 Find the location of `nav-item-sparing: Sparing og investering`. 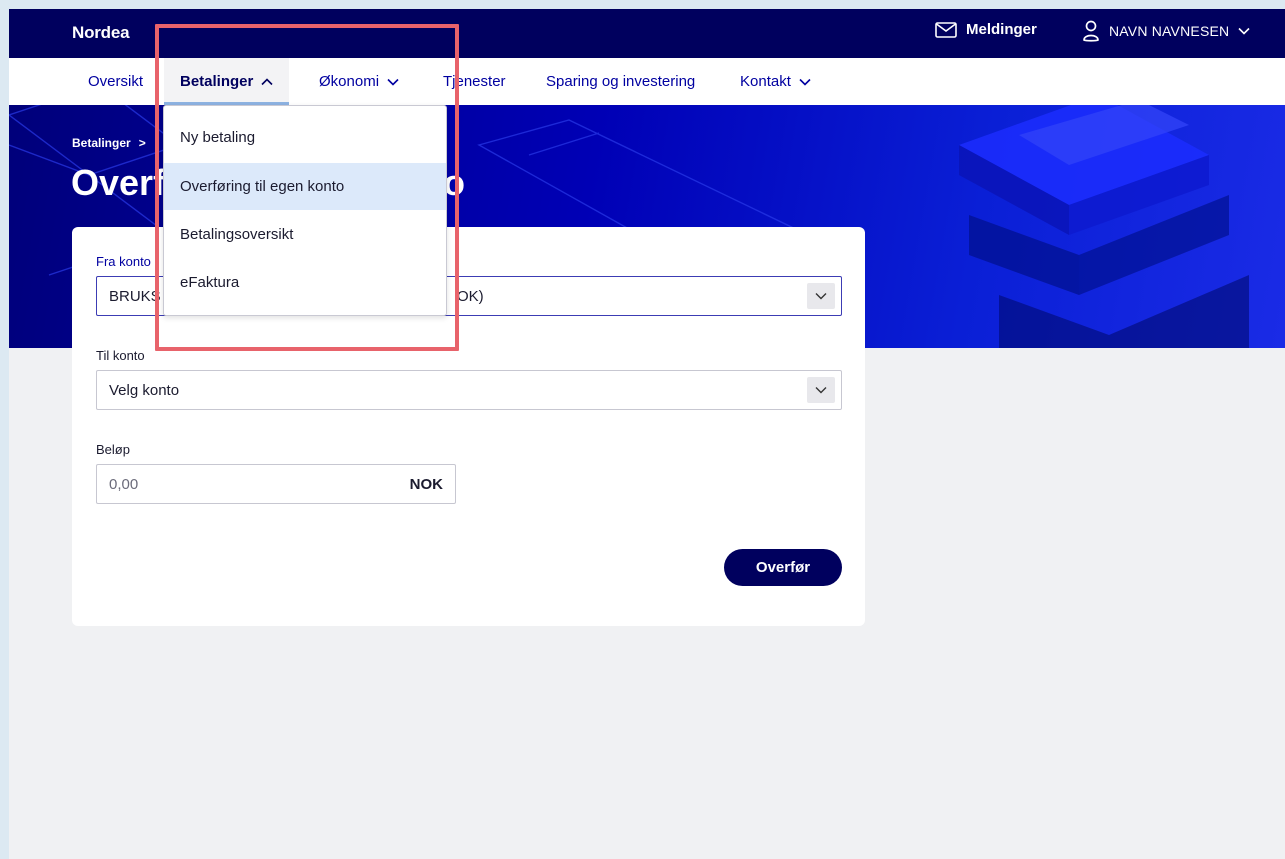

nav-item-sparing: Sparing og investering is located at coordinates (620, 81).